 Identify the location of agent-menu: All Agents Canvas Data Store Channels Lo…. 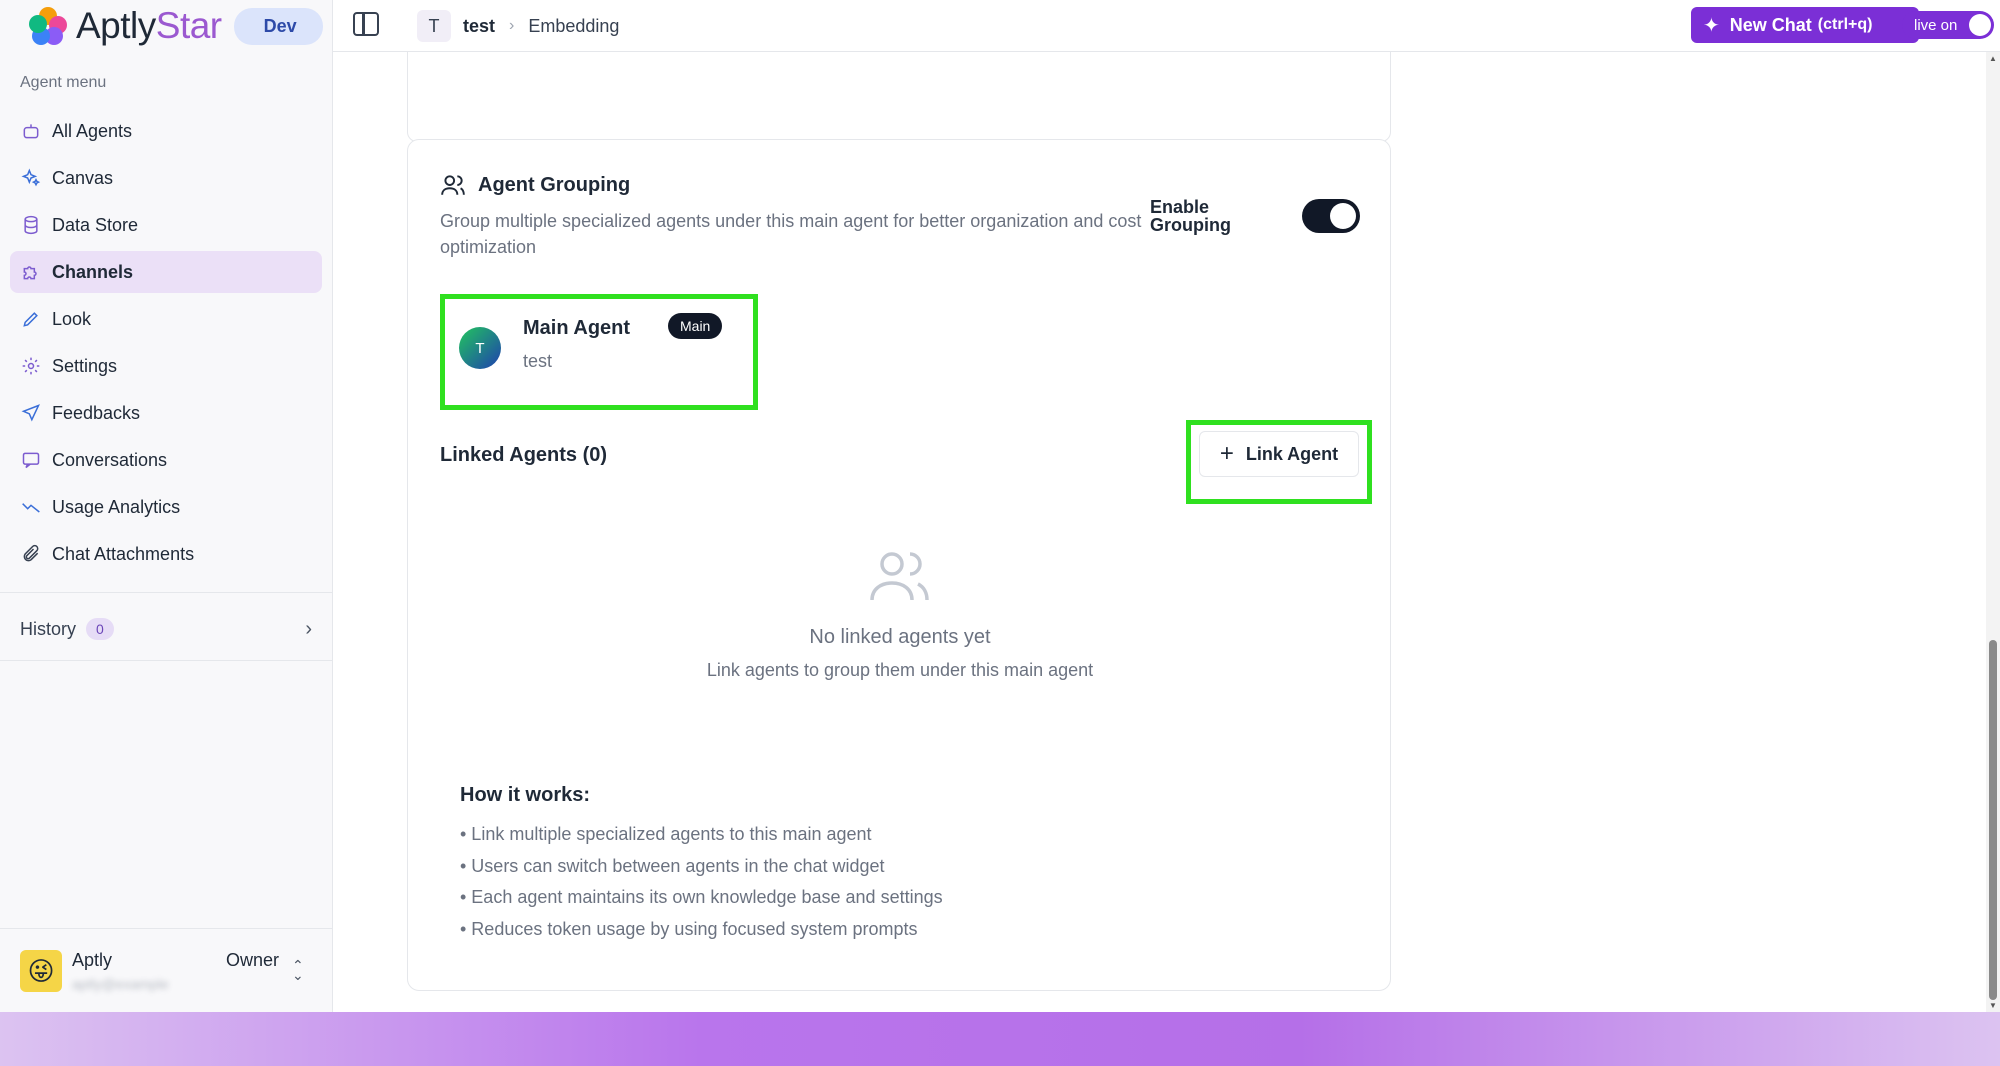
(166, 345).